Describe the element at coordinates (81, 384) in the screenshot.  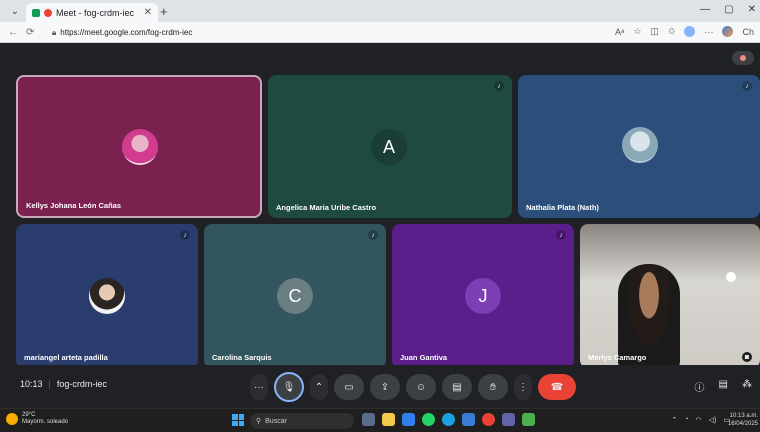
I see `meeting-code: fog-crdm-iec` at that location.